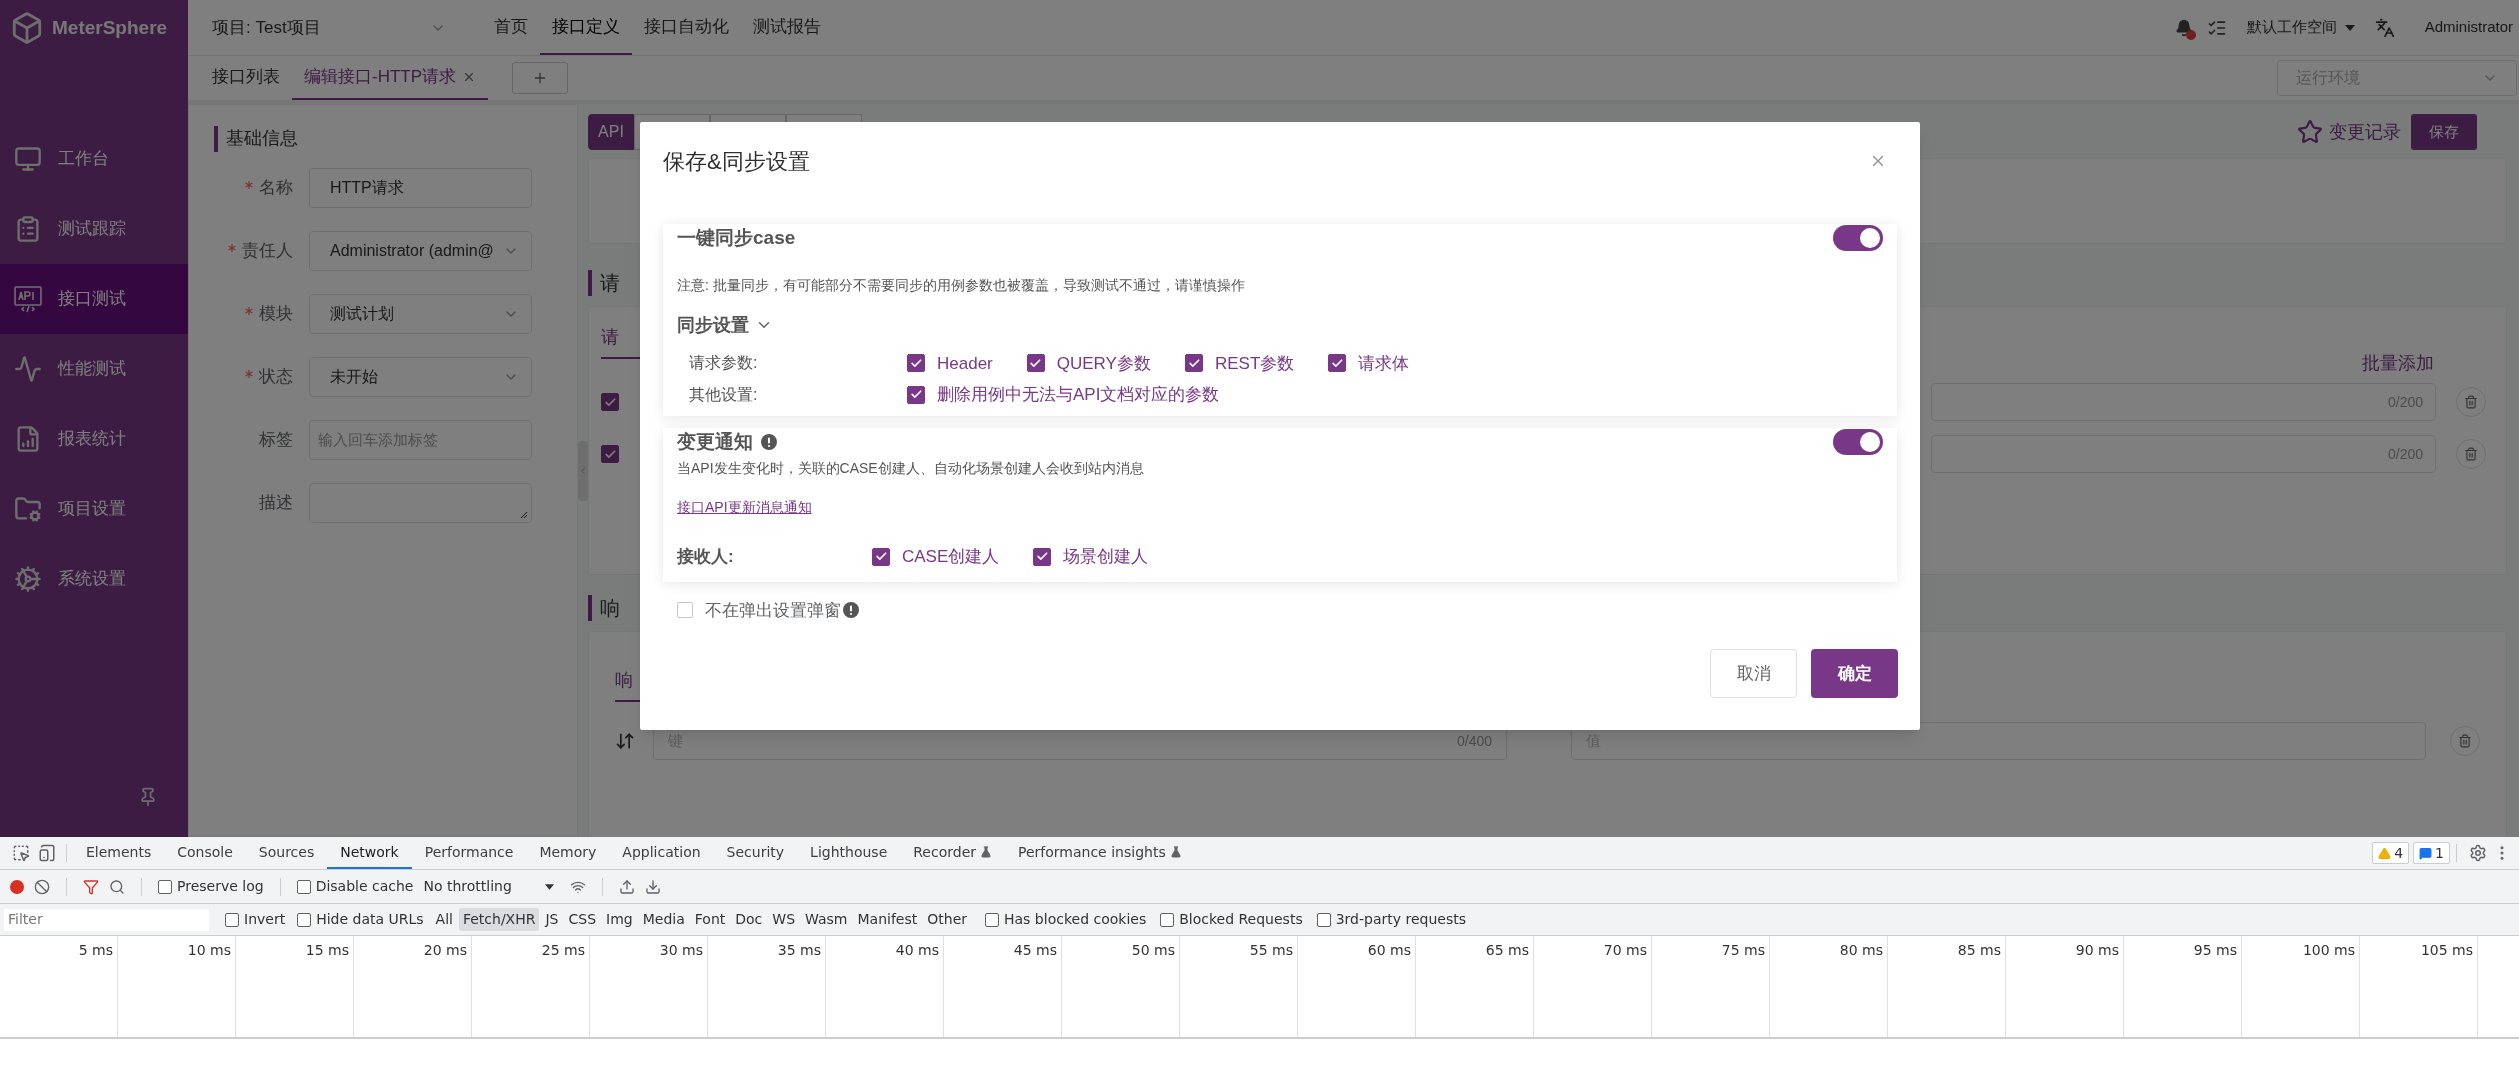  I want to click on sort-icon, so click(625, 741).